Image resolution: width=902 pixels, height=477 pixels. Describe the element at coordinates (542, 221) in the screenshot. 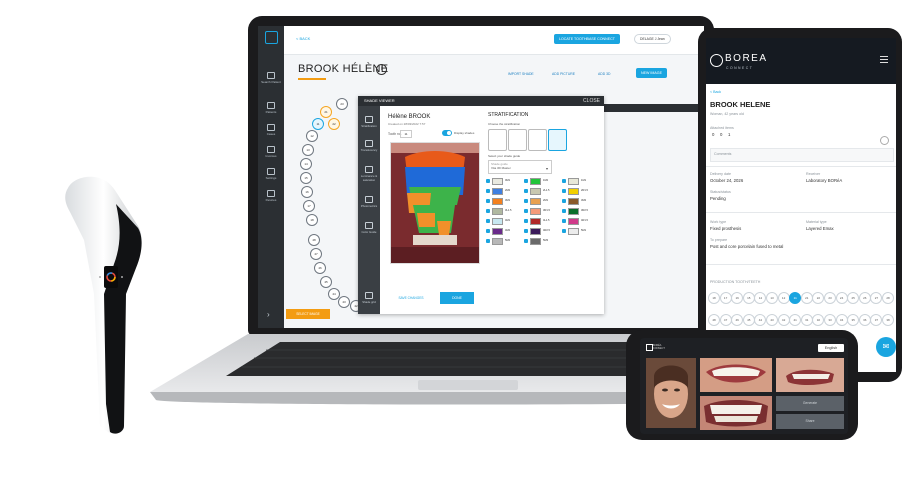

I see `shade-row: 4L1.5` at that location.